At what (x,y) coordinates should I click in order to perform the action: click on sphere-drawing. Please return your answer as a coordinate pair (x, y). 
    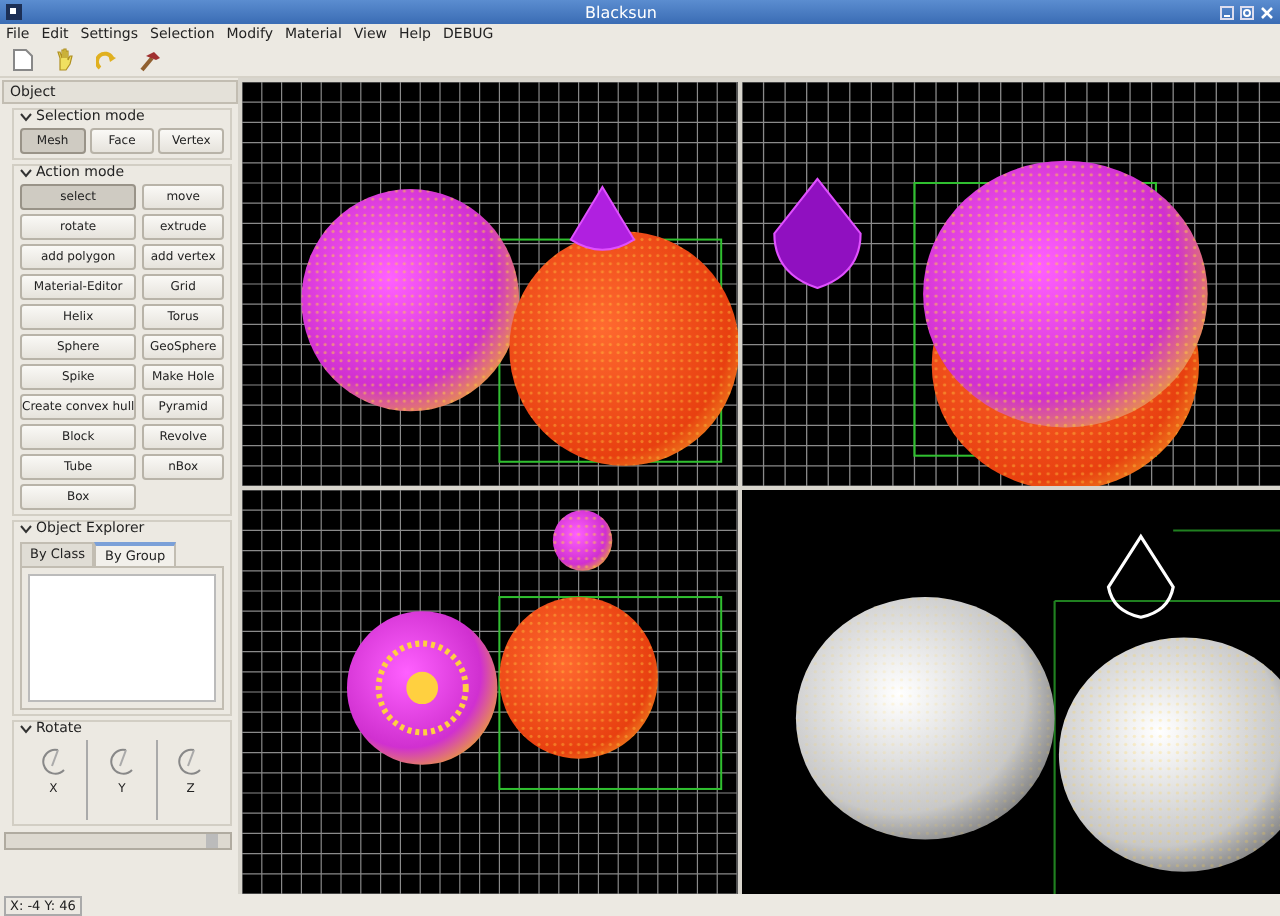
    Looking at the image, I should click on (582, 540).